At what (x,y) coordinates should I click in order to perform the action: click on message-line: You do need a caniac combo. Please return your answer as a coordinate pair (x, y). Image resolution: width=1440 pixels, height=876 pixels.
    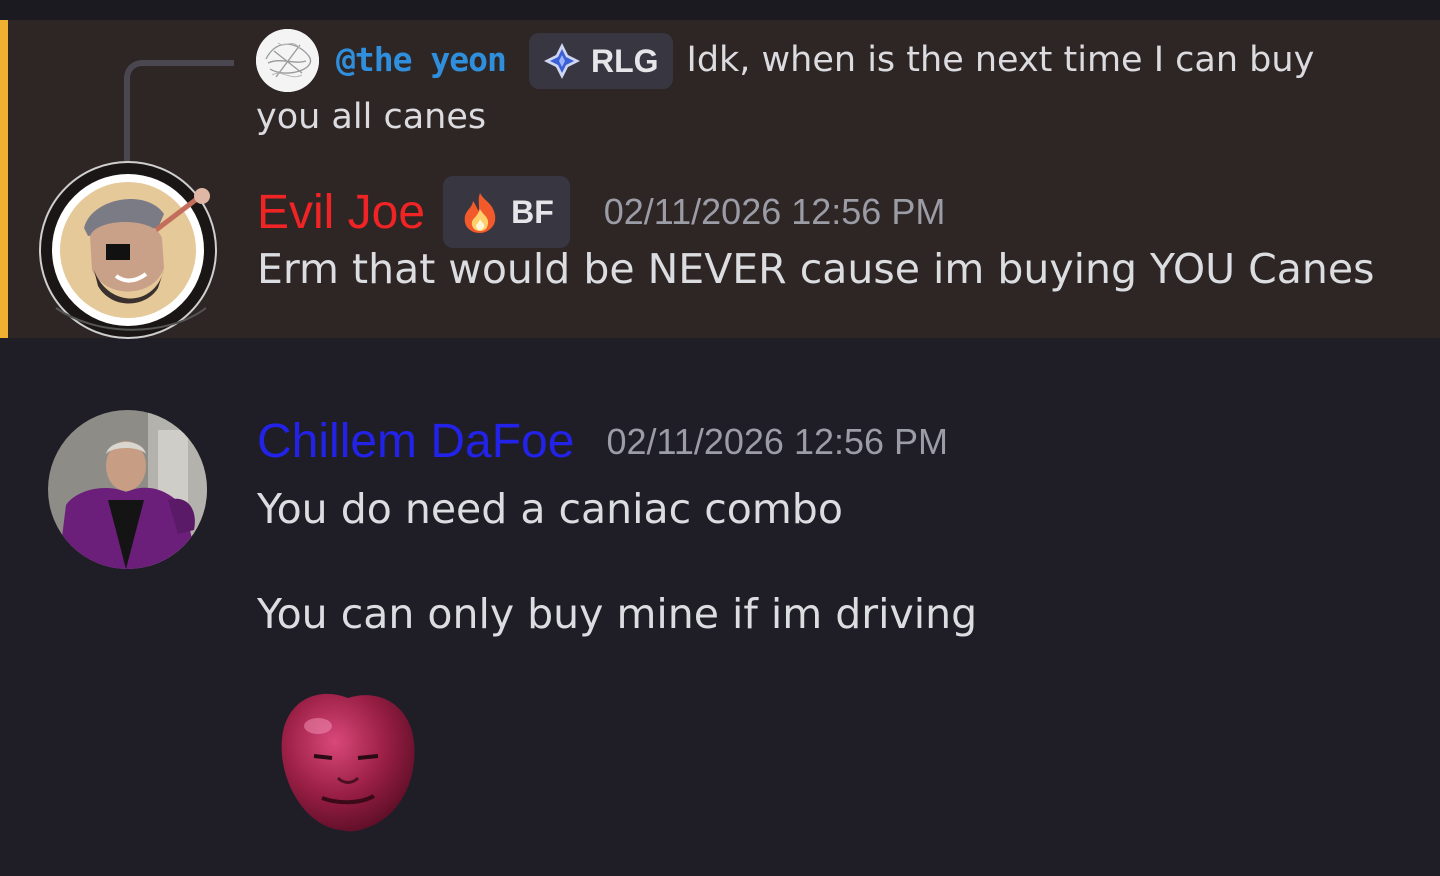
    Looking at the image, I should click on (550, 509).